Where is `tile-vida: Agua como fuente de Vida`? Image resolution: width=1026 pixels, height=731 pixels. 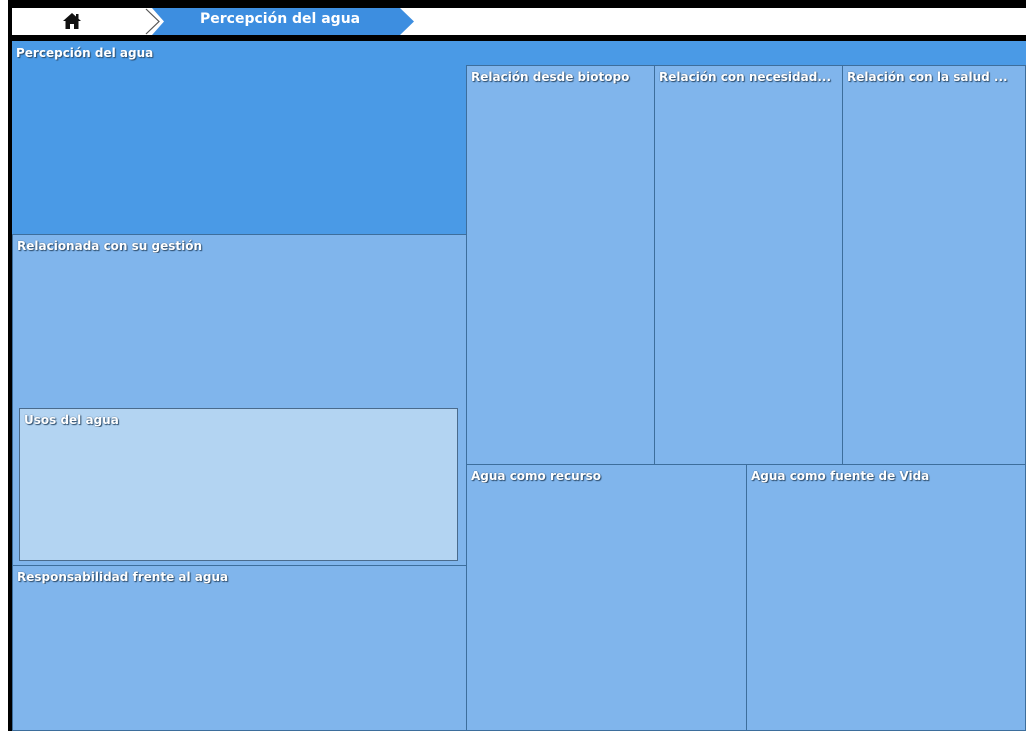
tile-vida: Agua como fuente de Vida is located at coordinates (886, 597).